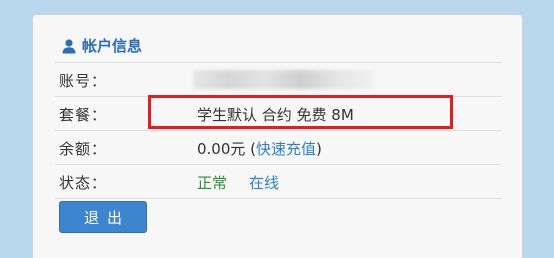 The image size is (554, 258). Describe the element at coordinates (264, 183) in the screenshot. I see `status-online-text: 在线` at that location.